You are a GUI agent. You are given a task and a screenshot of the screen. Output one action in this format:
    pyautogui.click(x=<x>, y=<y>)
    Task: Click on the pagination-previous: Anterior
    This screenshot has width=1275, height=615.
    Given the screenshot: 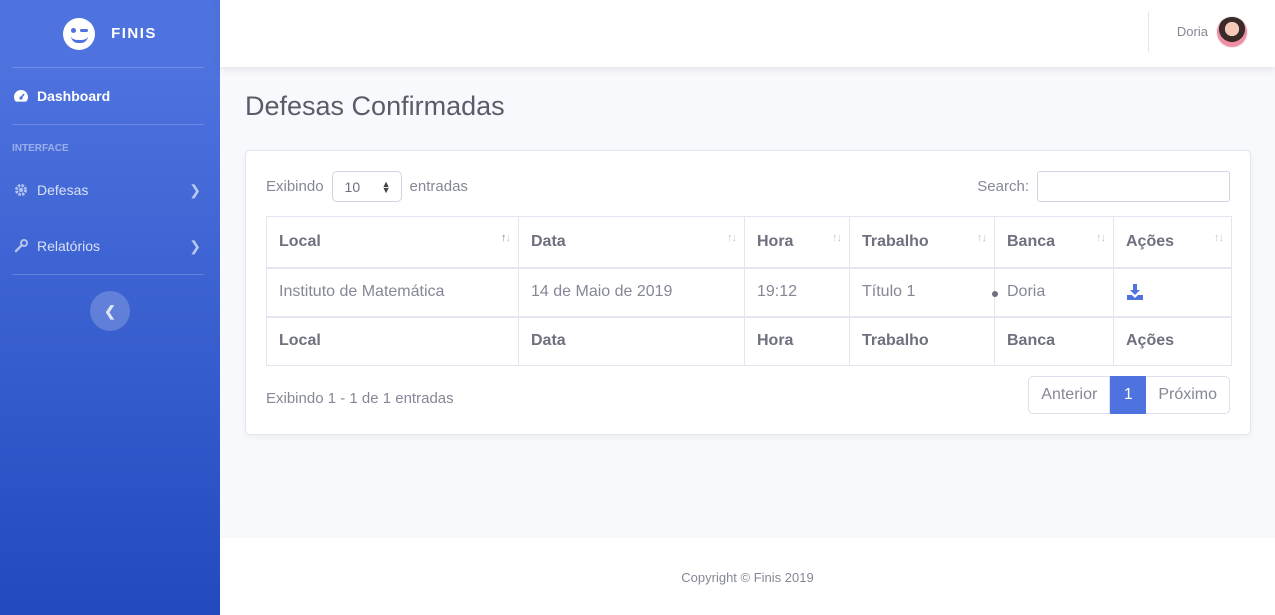 What is the action you would take?
    pyautogui.click(x=1069, y=395)
    